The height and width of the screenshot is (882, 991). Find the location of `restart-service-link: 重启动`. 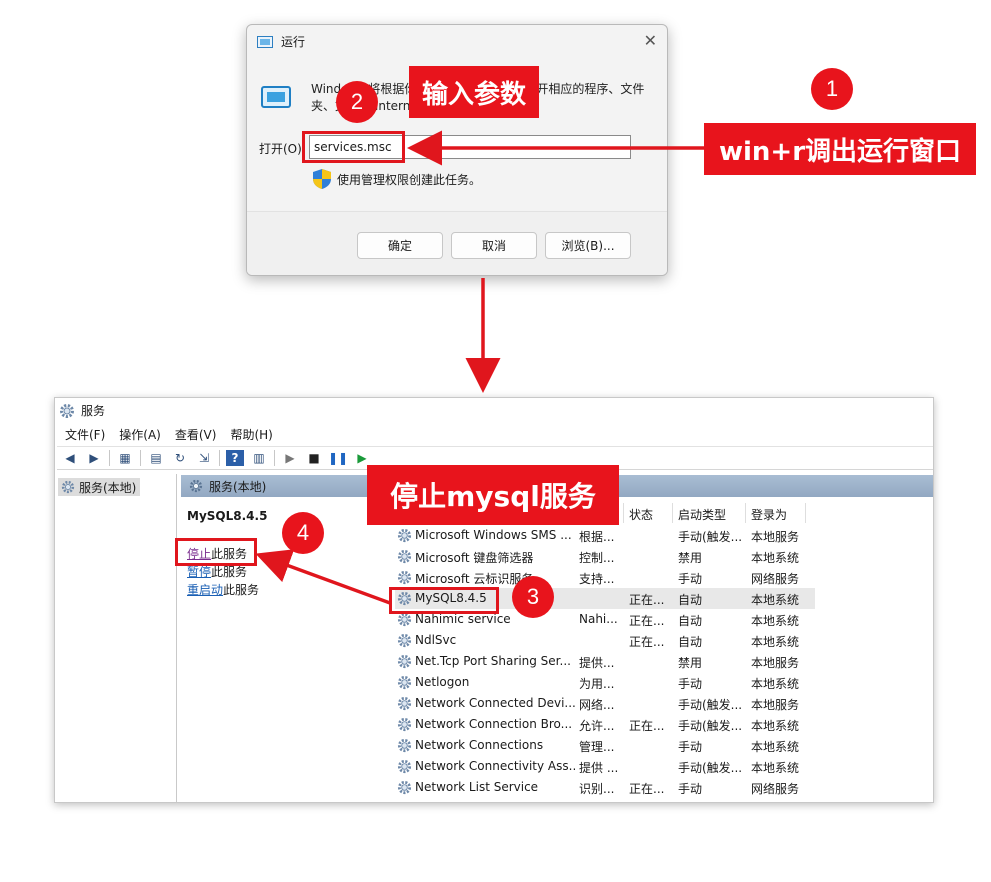

restart-service-link: 重启动 is located at coordinates (205, 590).